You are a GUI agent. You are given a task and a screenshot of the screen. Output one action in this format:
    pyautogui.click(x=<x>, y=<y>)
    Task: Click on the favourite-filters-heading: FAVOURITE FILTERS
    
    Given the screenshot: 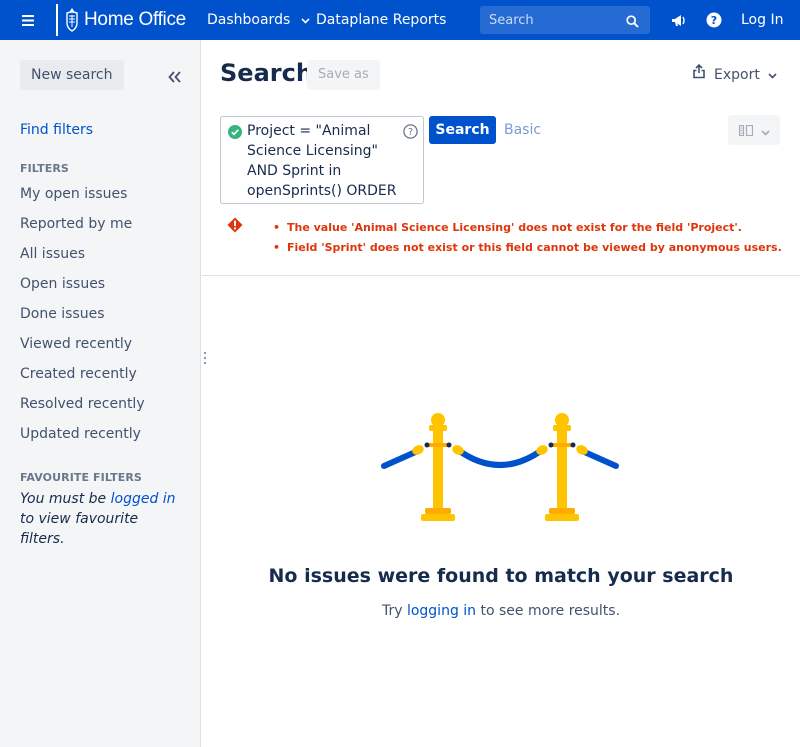 What is the action you would take?
    pyautogui.click(x=81, y=477)
    